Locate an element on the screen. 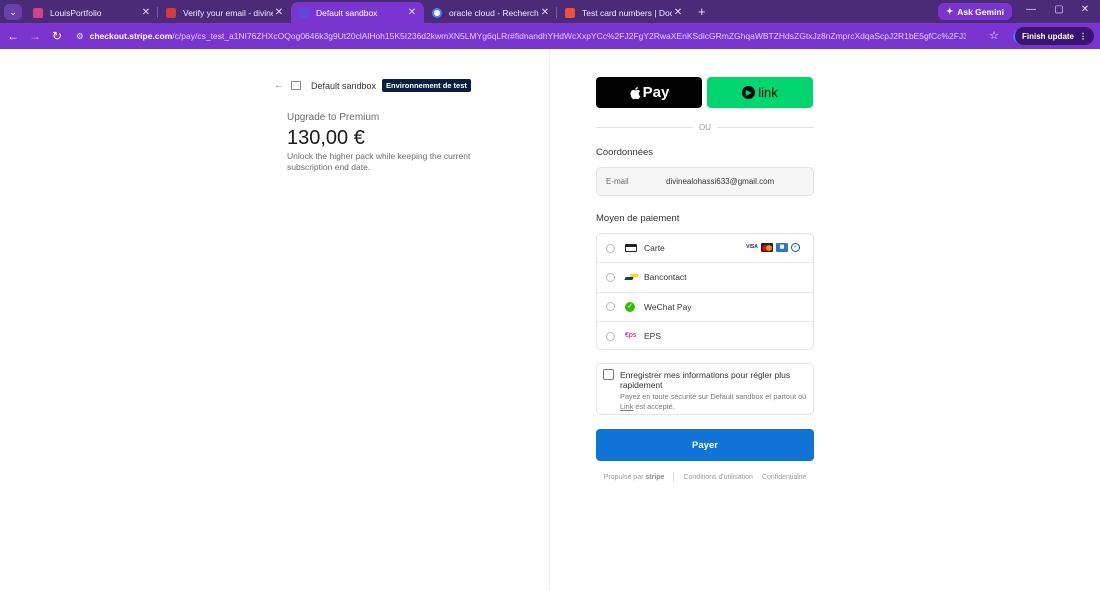 This screenshot has width=1100, height=591. terms-link: Conditions d'utilisation is located at coordinates (717, 477).